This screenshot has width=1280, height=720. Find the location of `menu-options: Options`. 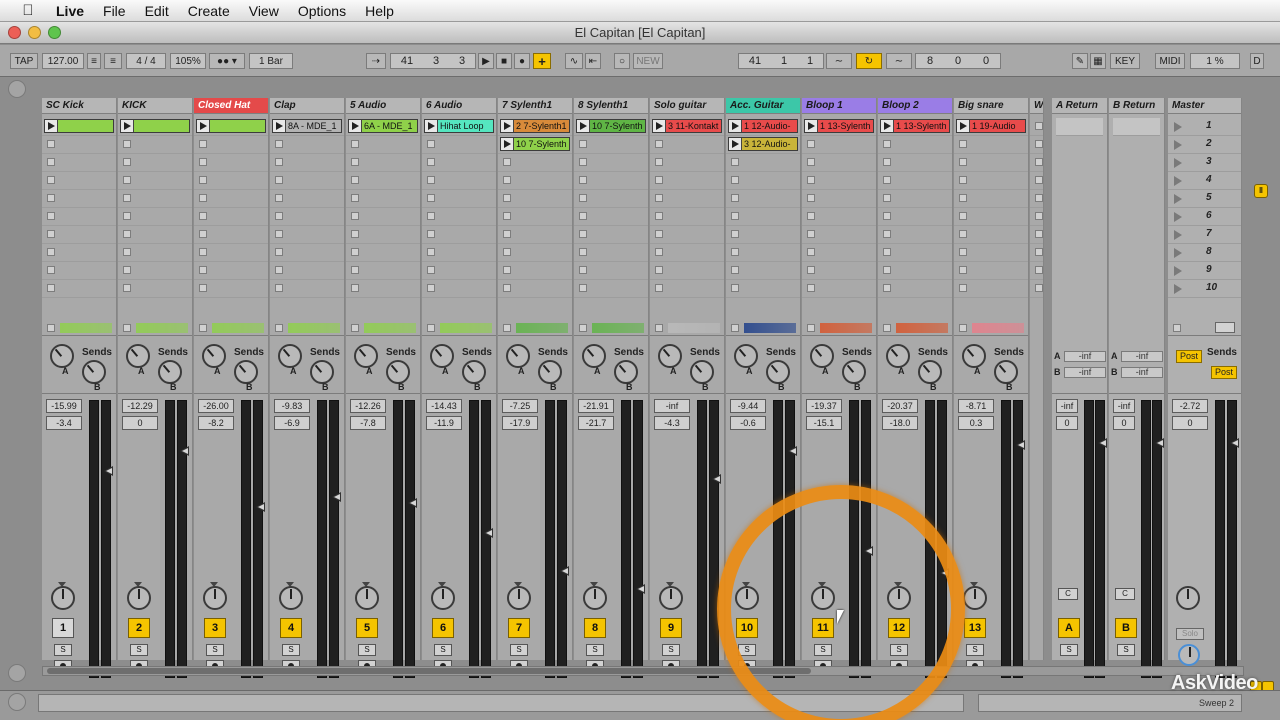

menu-options: Options is located at coordinates (322, 11).